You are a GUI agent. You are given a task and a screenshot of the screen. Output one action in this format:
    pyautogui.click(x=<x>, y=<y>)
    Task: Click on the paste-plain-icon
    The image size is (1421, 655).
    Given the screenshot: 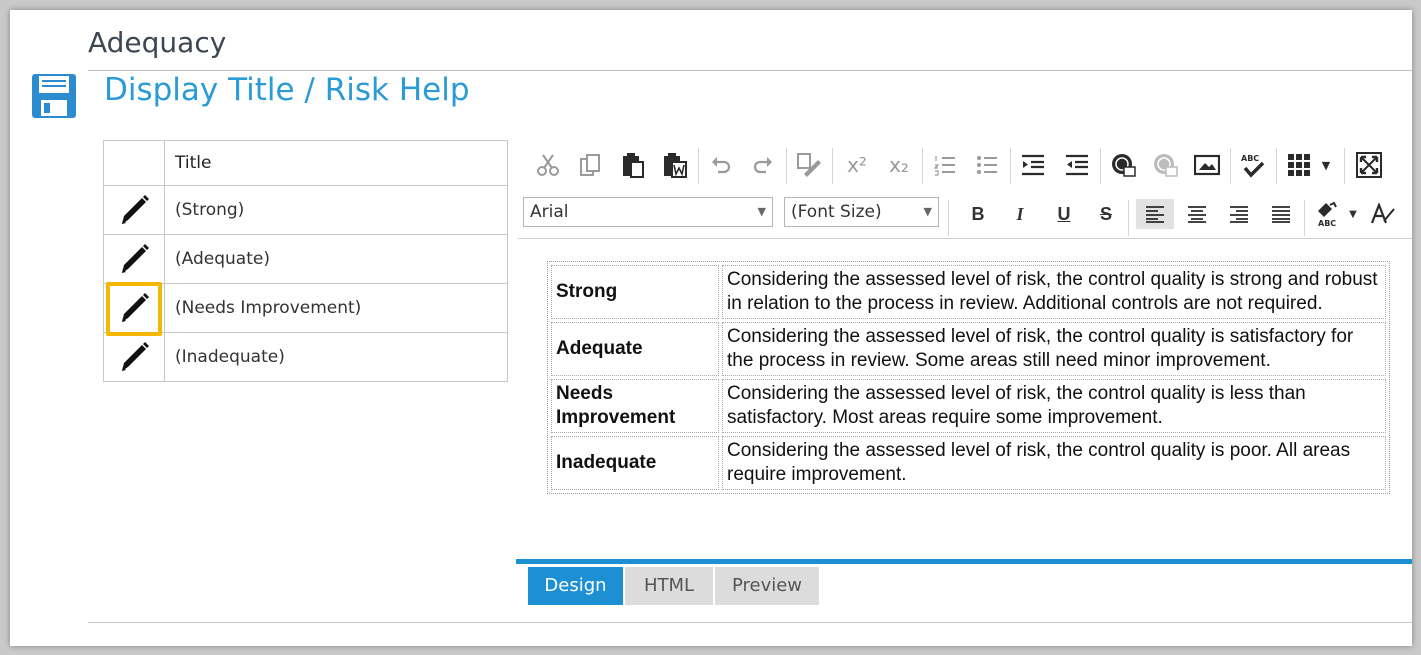 What is the action you would take?
    pyautogui.click(x=809, y=165)
    